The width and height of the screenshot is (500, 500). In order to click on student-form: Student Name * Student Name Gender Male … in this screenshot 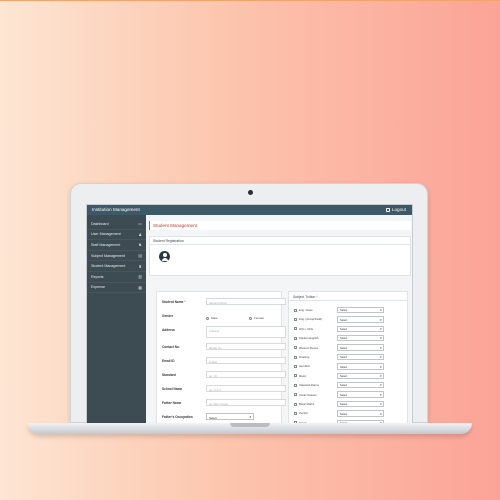, I will do `click(221, 357)`.